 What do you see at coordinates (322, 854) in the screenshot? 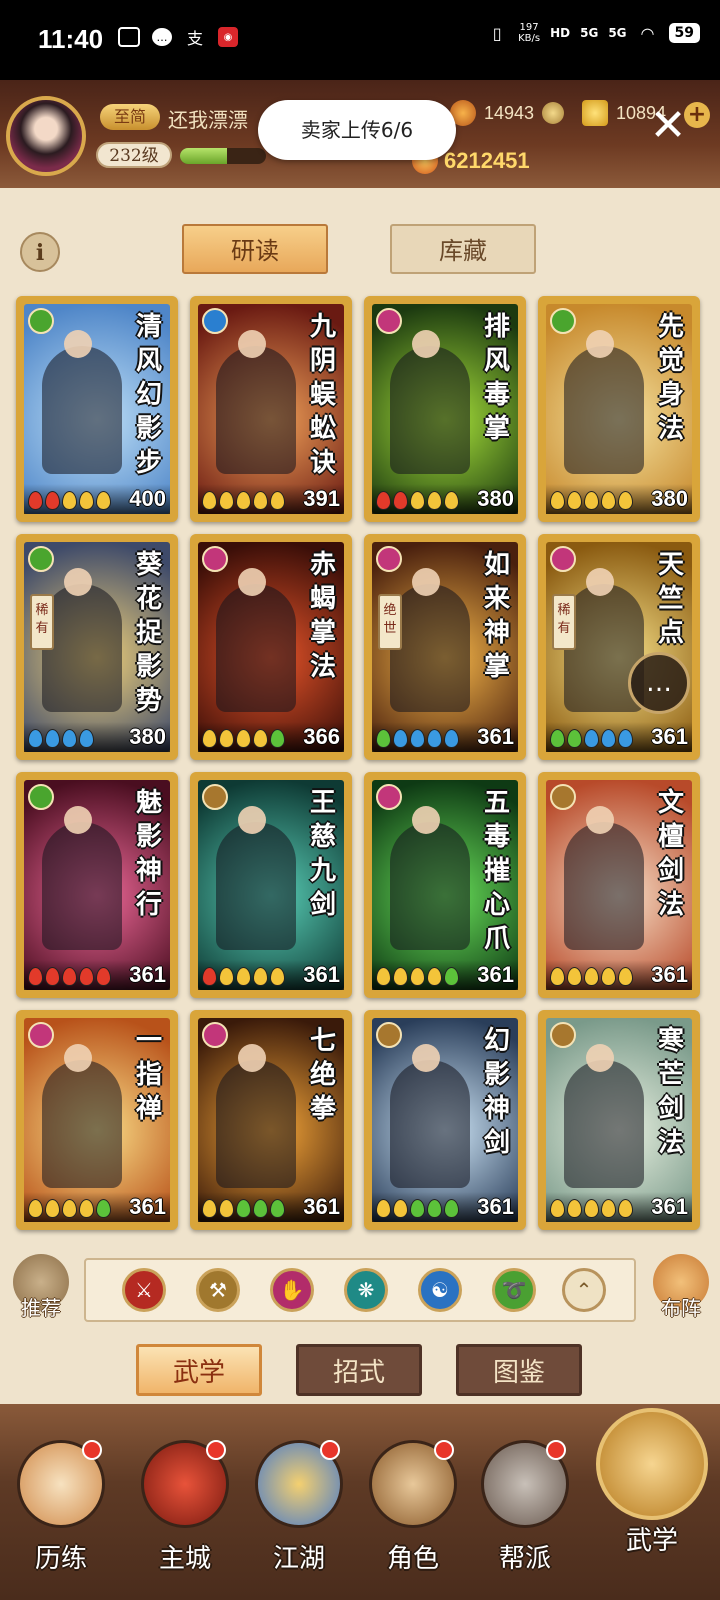
I see `skill-name: 王慈九剑` at bounding box center [322, 854].